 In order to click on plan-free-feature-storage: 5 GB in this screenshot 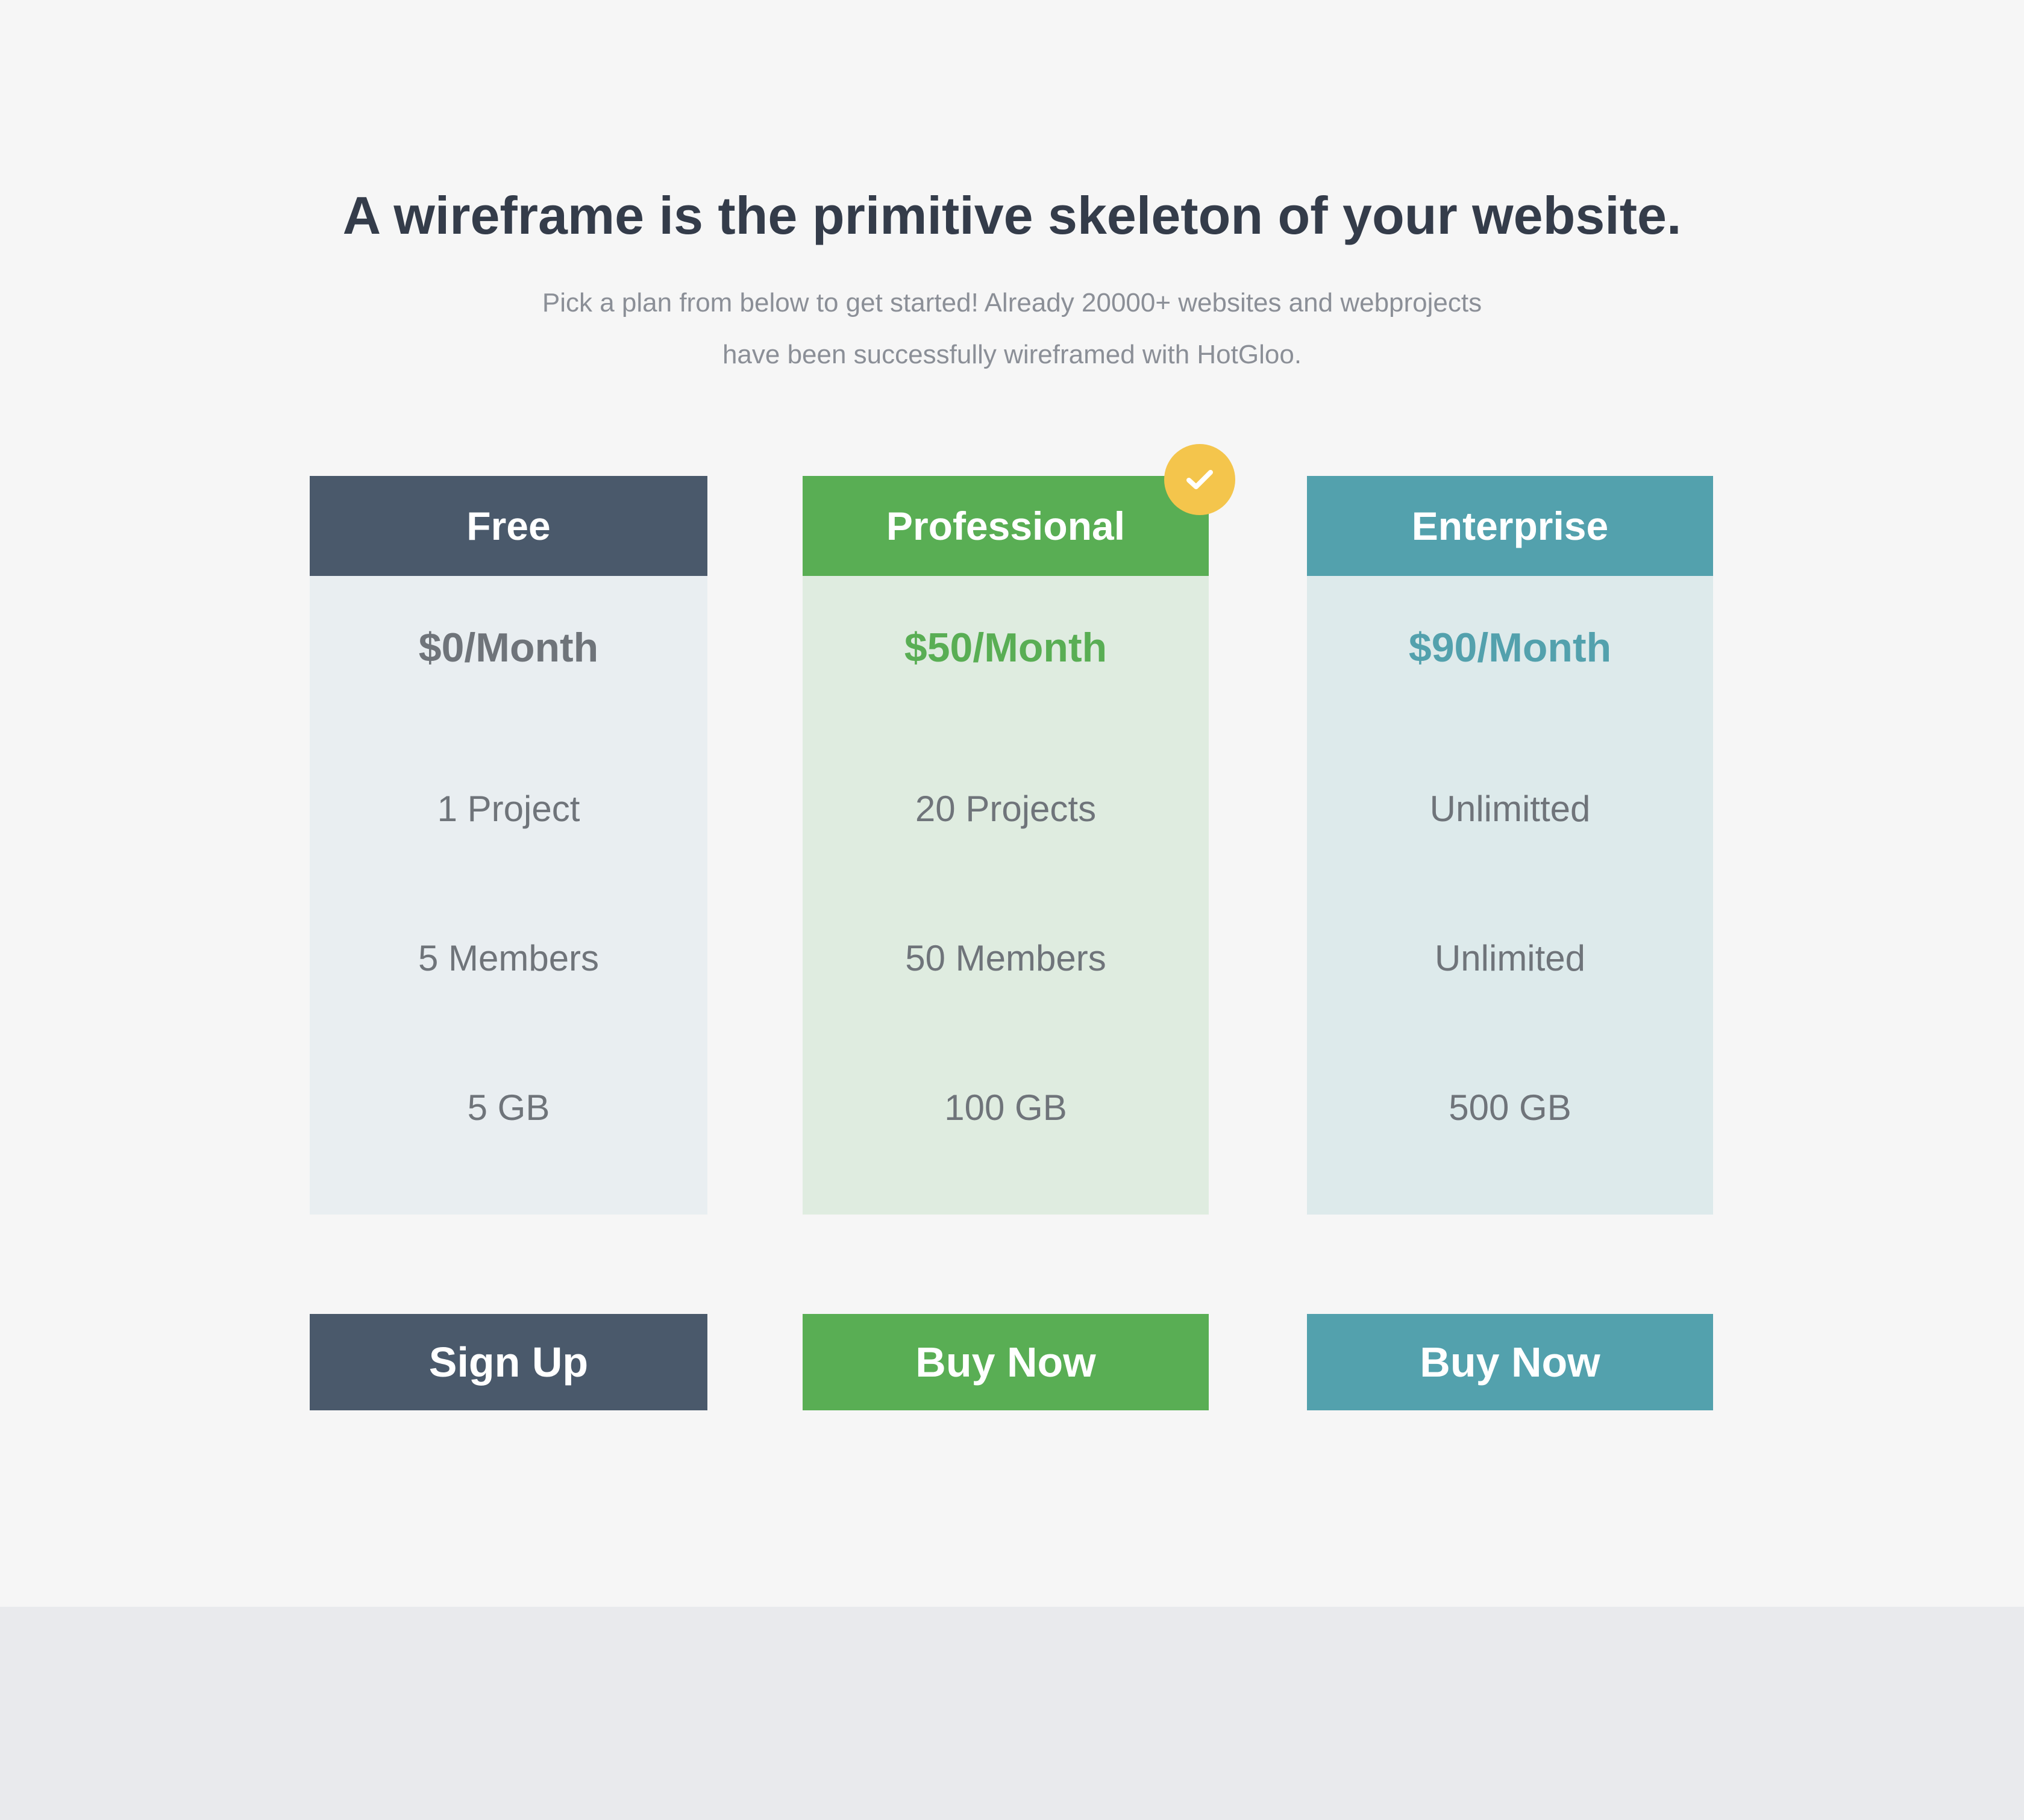, I will do `click(508, 1107)`.